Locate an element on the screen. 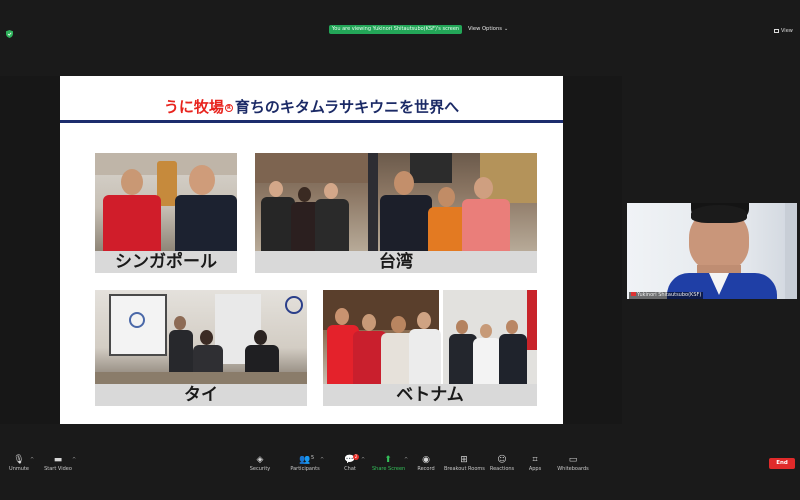 This screenshot has width=800, height=500. caption-thailand: タイ is located at coordinates (201, 395).